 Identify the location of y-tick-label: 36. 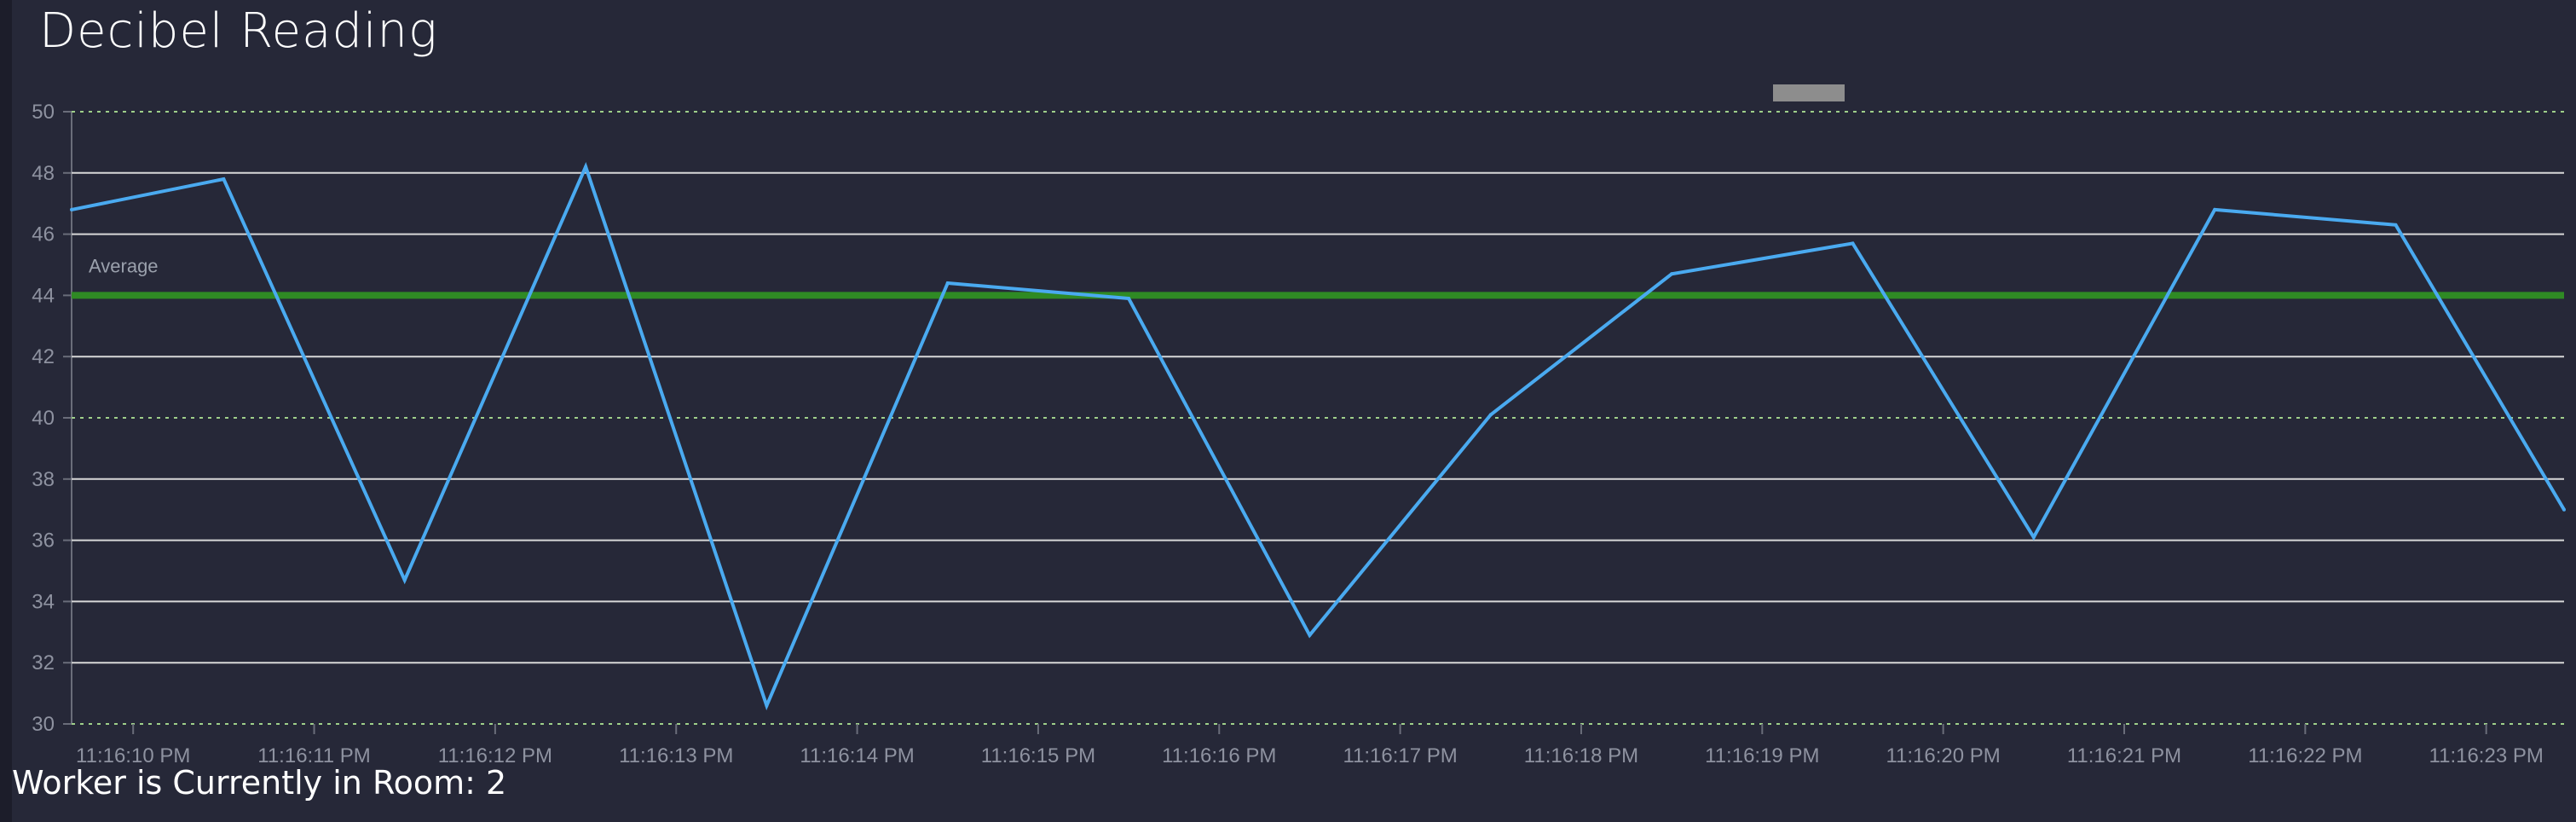
(43, 541).